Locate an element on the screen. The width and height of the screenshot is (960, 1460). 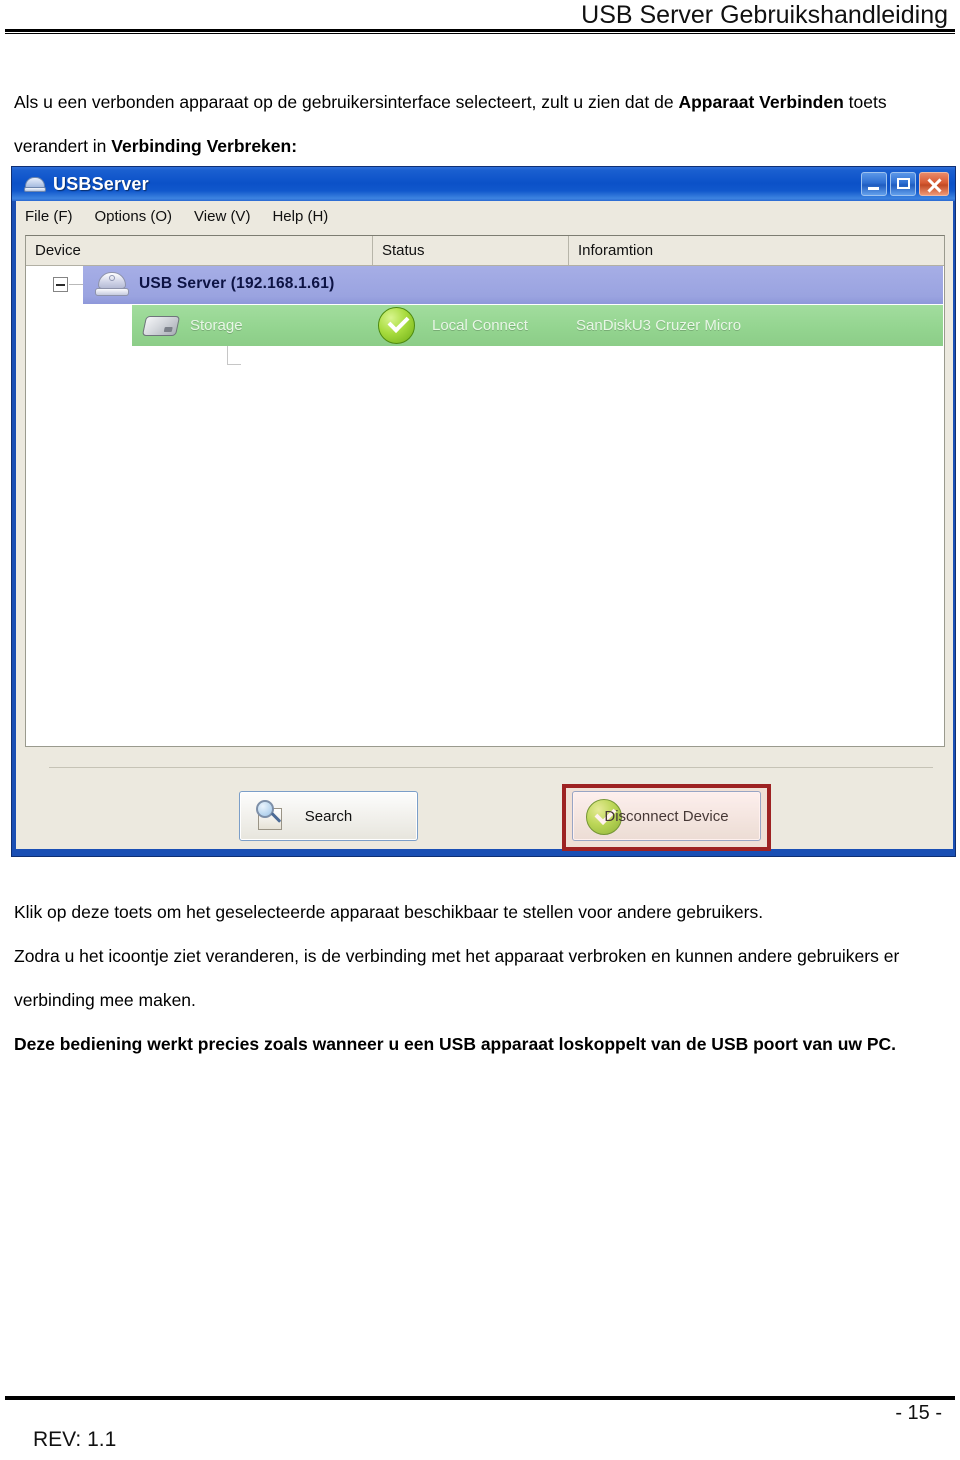
device-list-header: Device Status Inforamtion is located at coordinates (485, 251).